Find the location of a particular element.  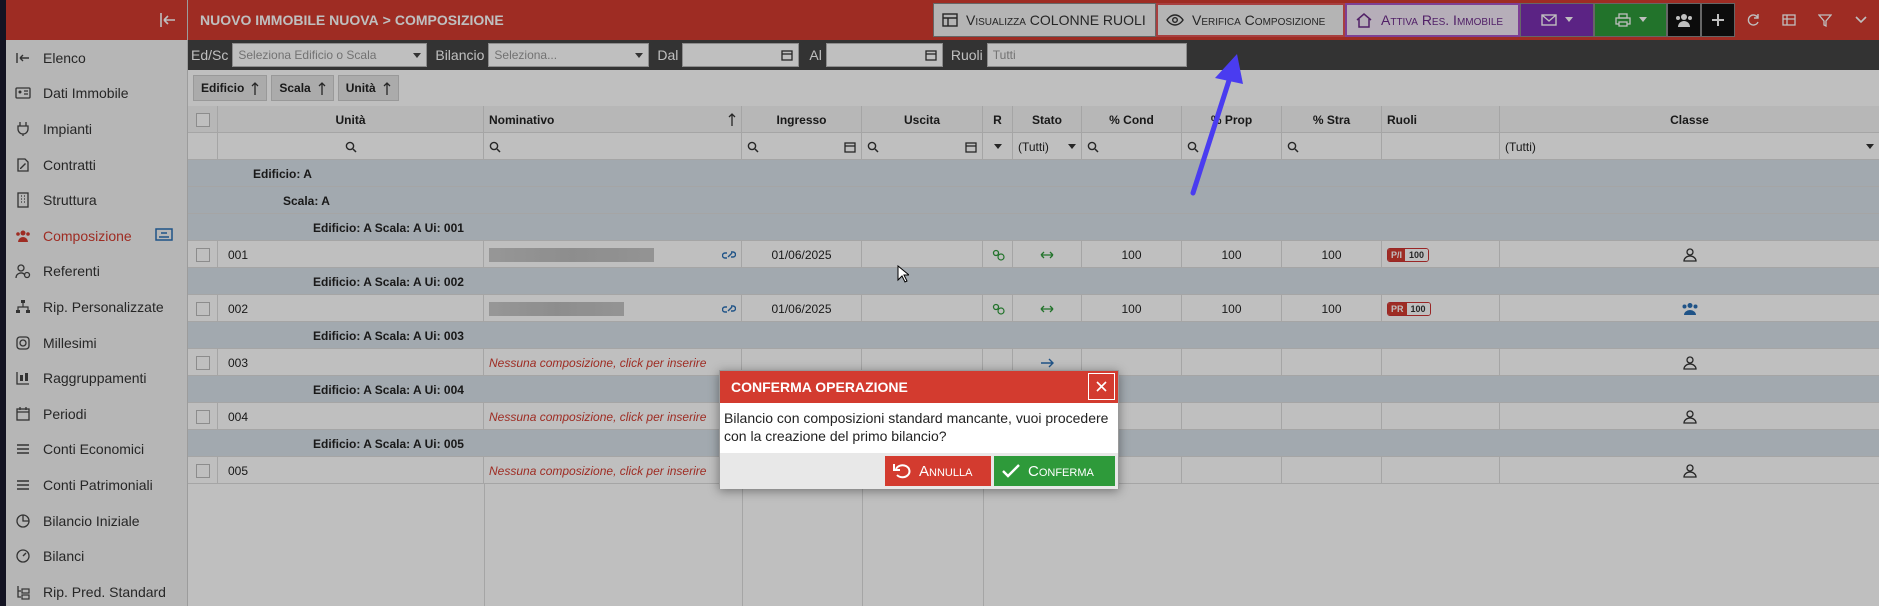

dialog-footer: Annulla Conferma is located at coordinates (919, 471).